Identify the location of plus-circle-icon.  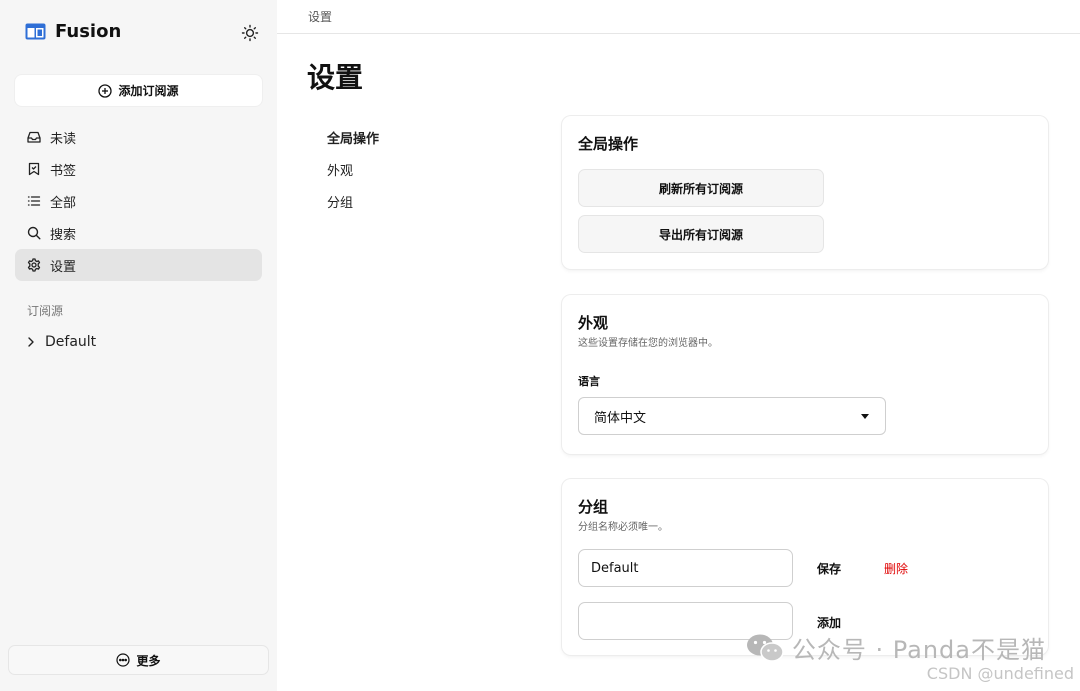
(105, 90).